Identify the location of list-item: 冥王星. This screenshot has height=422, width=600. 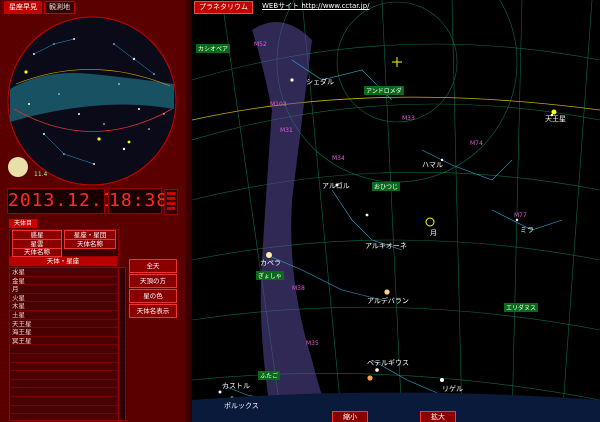
(64, 341).